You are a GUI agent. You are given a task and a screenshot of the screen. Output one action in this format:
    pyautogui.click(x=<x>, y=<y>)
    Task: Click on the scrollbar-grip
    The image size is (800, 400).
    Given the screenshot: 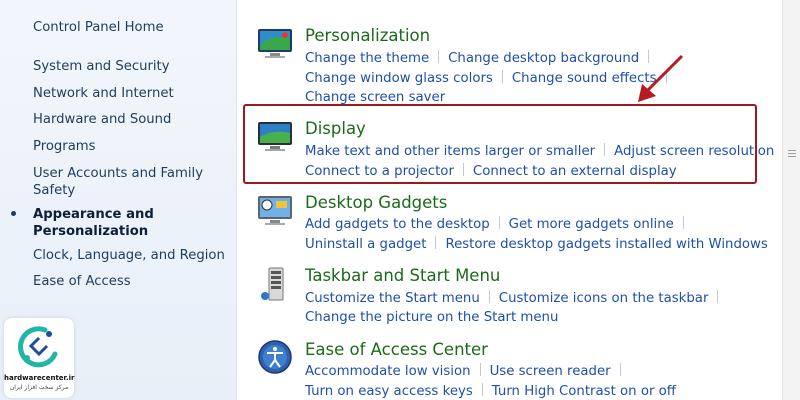 What is the action you would take?
    pyautogui.click(x=792, y=152)
    